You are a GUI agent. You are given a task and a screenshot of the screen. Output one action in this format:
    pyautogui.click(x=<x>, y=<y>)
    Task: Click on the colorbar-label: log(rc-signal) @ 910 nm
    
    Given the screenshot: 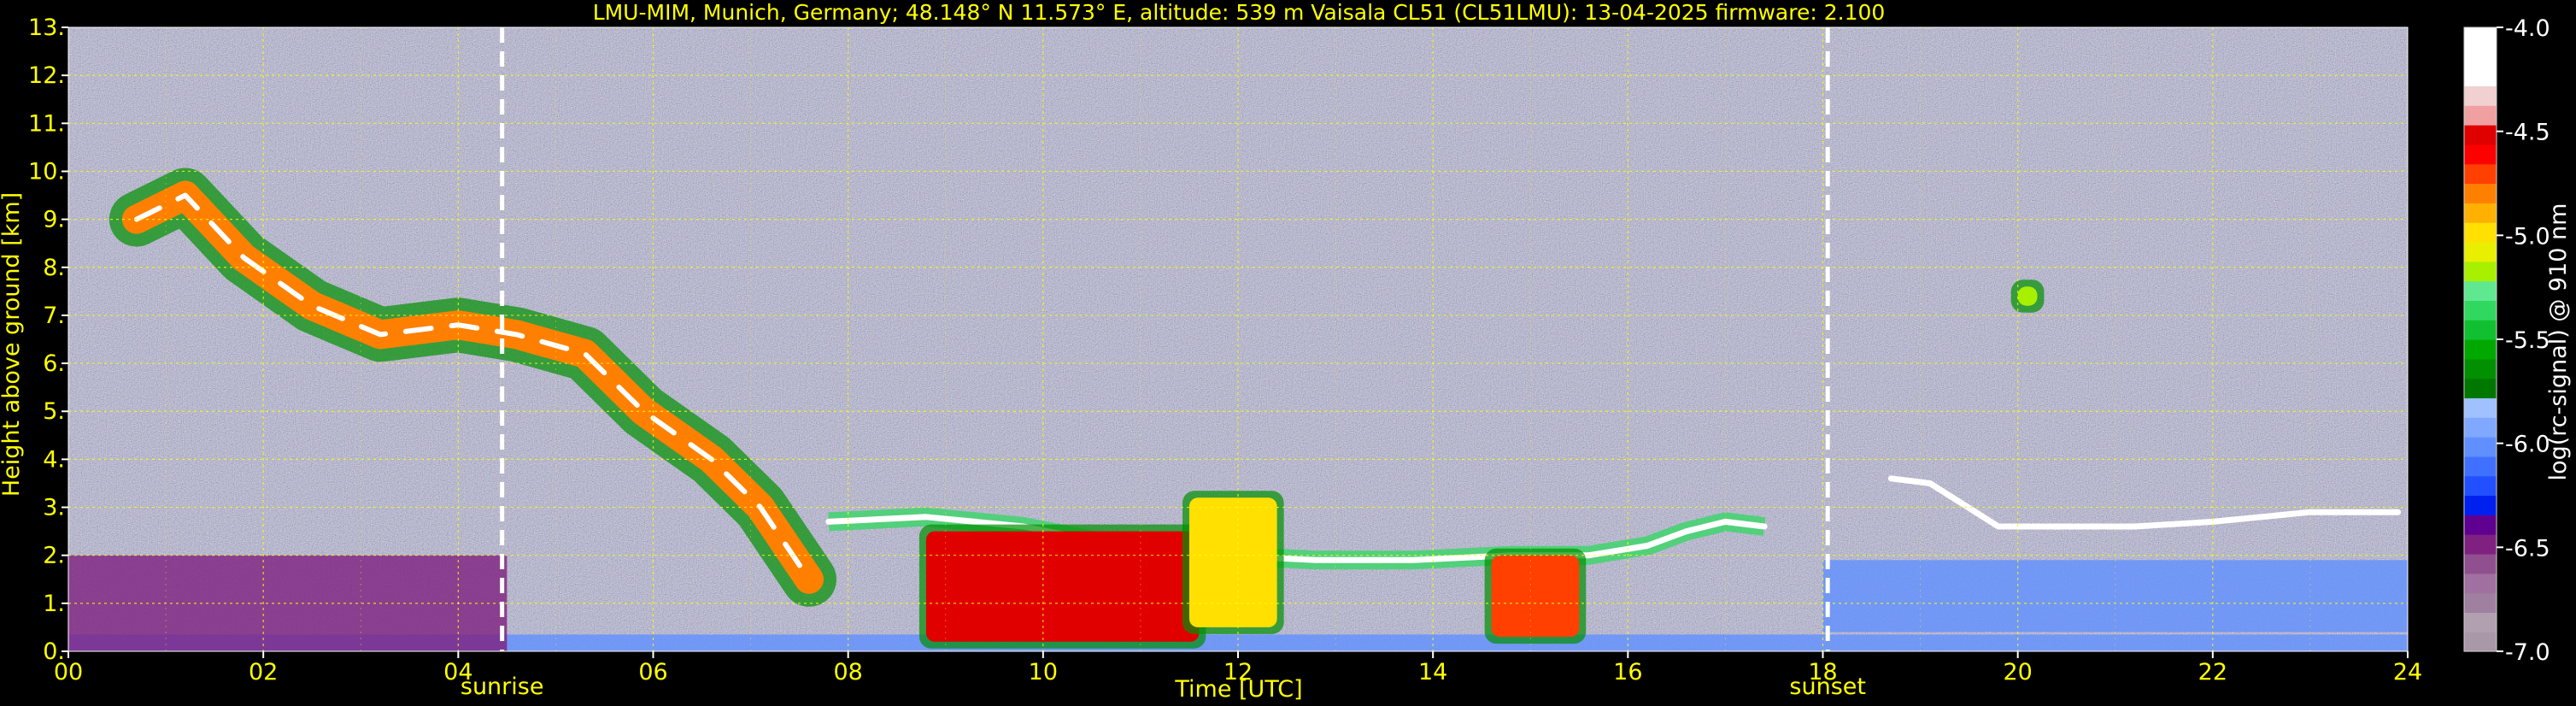 What is the action you would take?
    pyautogui.click(x=2558, y=342)
    